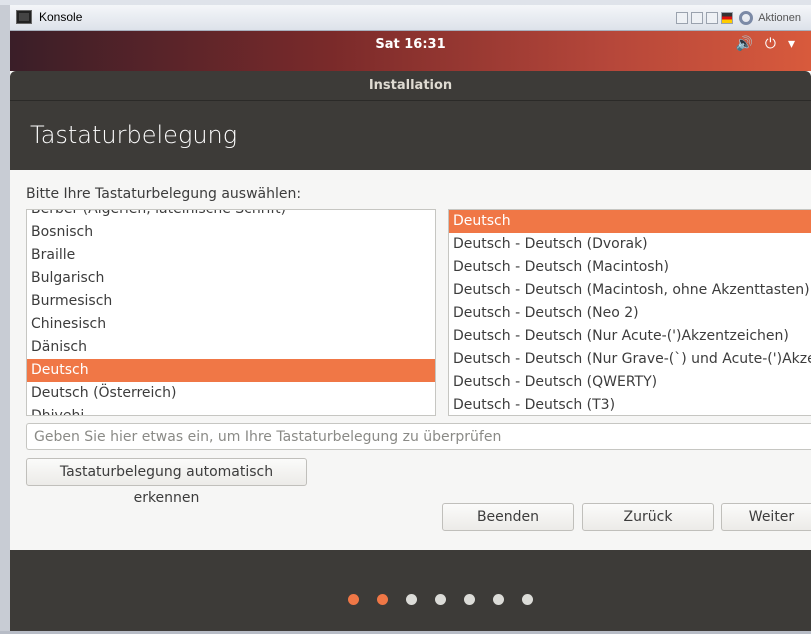 The width and height of the screenshot is (811, 634). Describe the element at coordinates (766, 517) in the screenshot. I see `next-button: Weiter` at that location.